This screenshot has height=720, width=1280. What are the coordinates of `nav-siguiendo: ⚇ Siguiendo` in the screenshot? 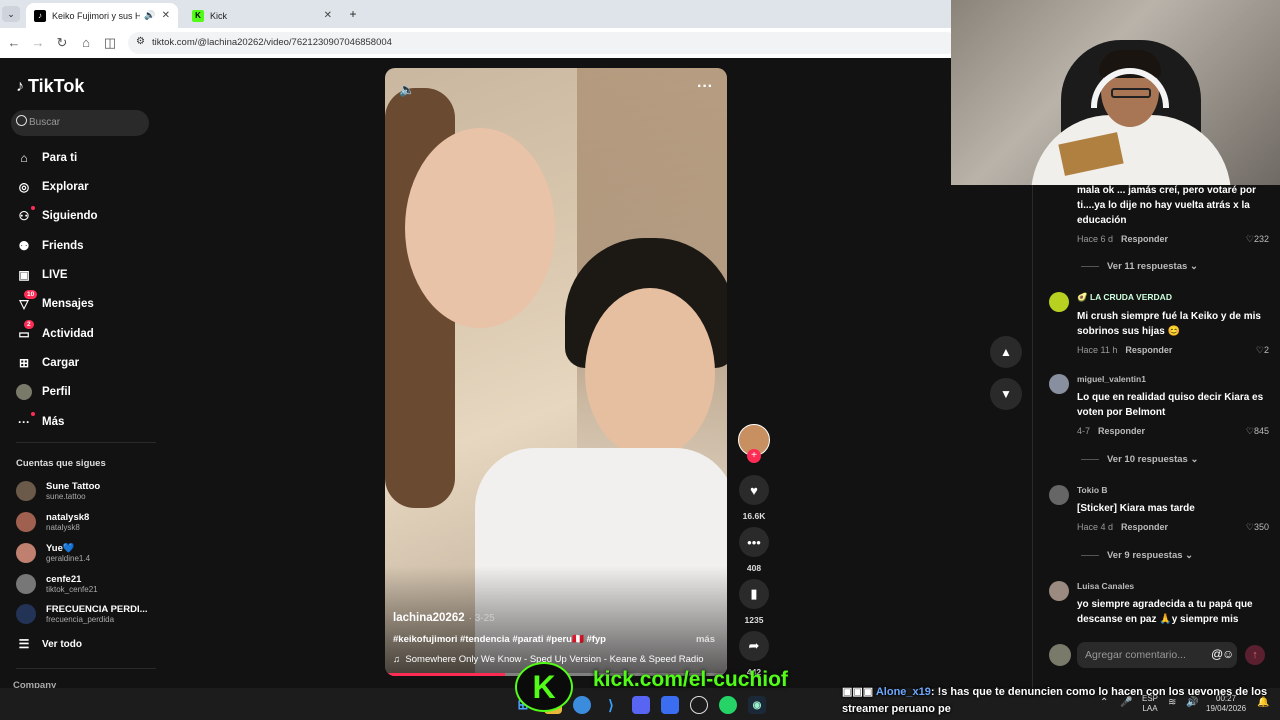 It's located at (57, 216).